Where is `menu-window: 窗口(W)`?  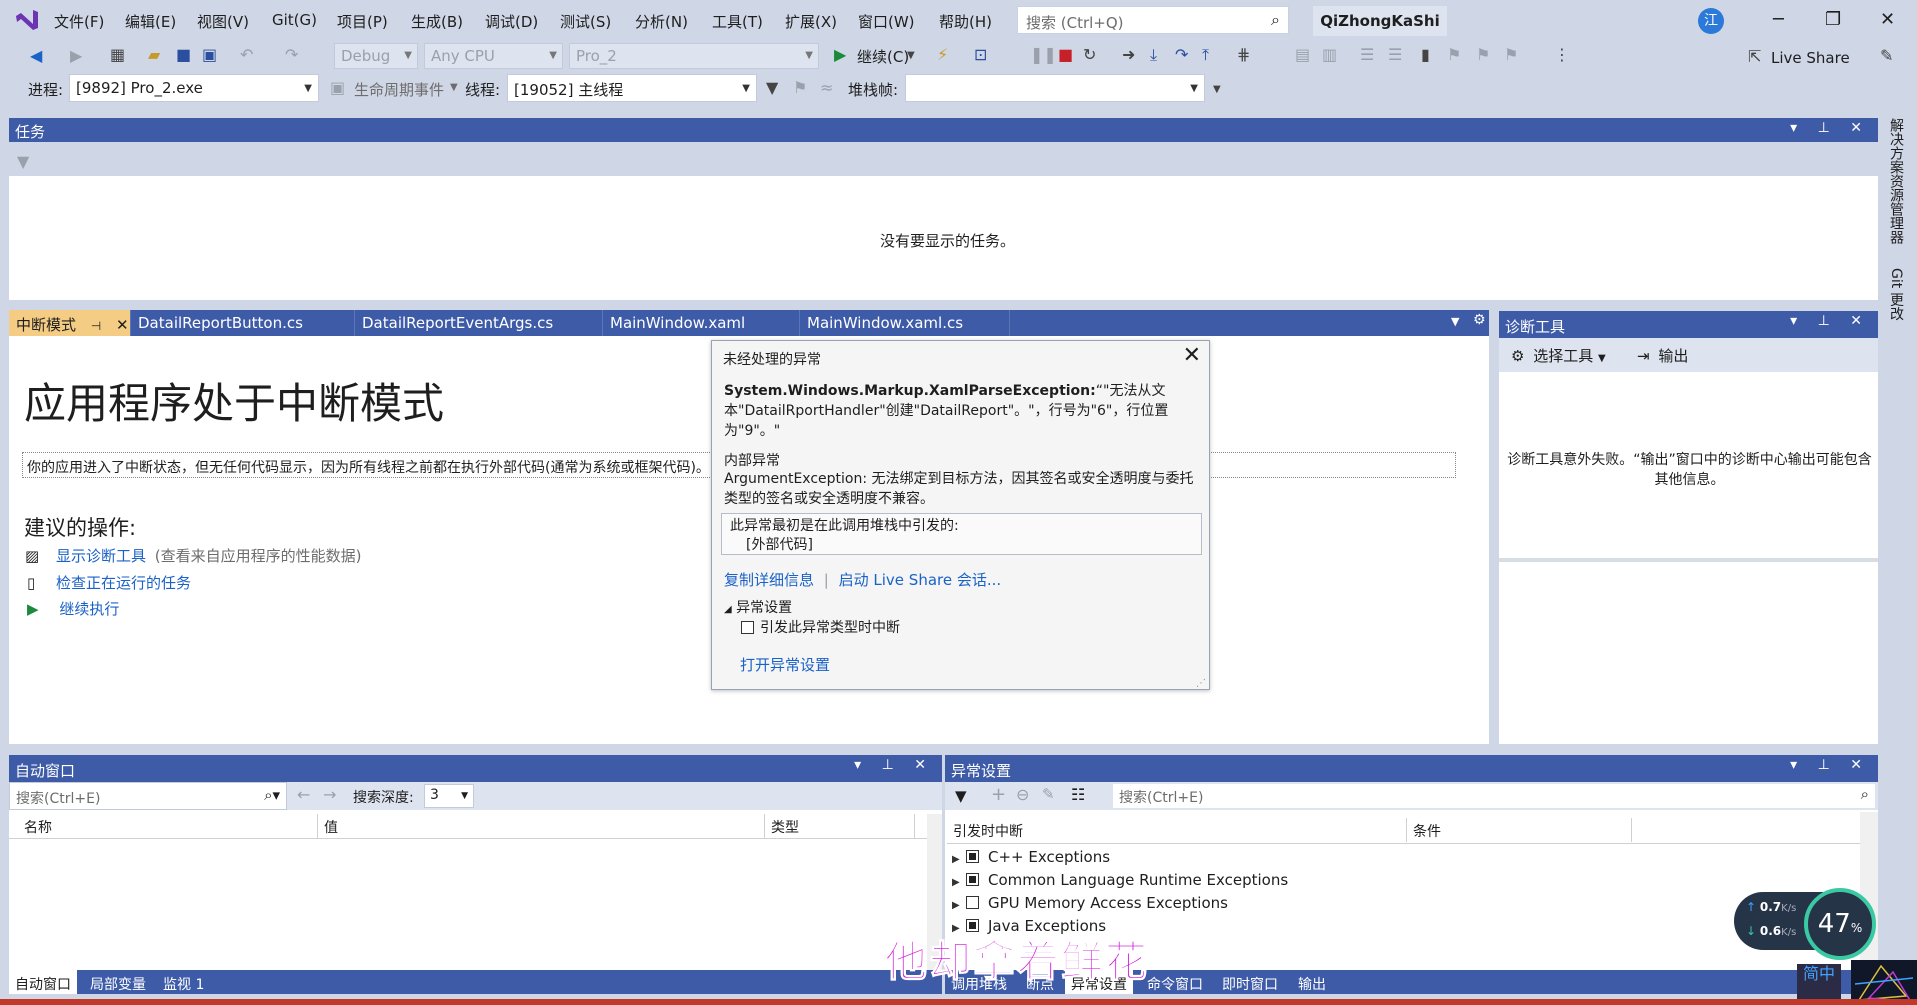 menu-window: 窗口(W) is located at coordinates (886, 21).